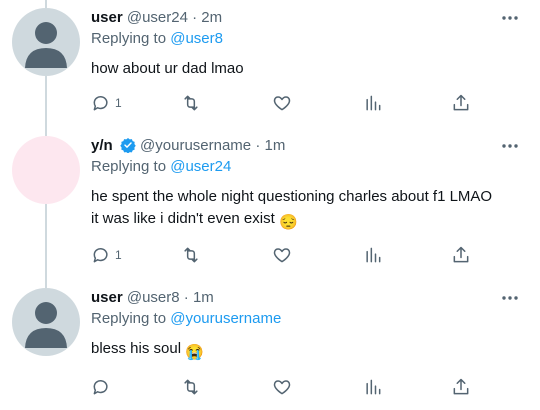 The width and height of the screenshot is (540, 410). I want to click on user-handle: @yourusername, so click(195, 145).